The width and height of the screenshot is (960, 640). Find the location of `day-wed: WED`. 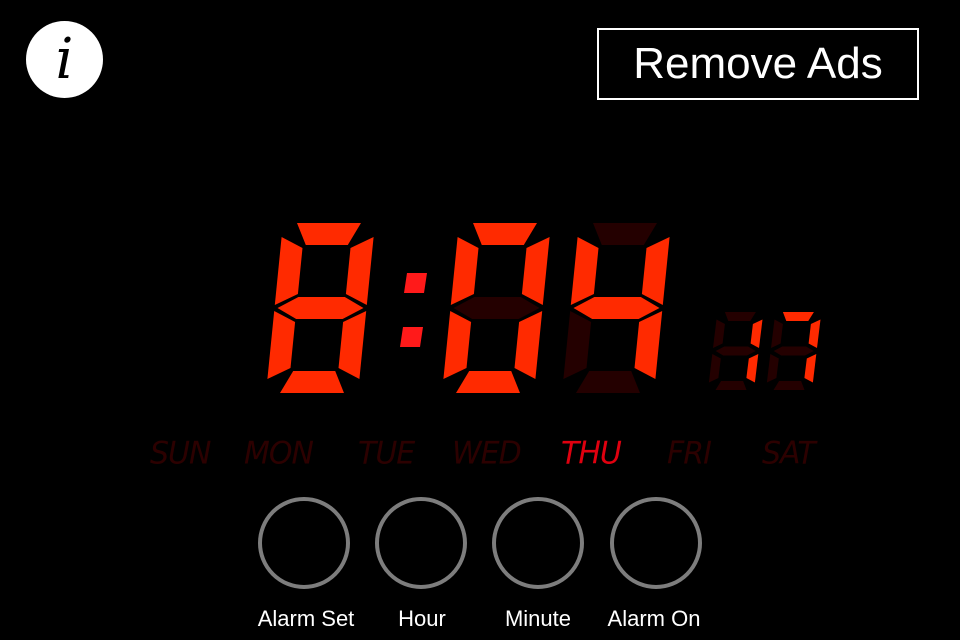

day-wed: WED is located at coordinates (487, 453).